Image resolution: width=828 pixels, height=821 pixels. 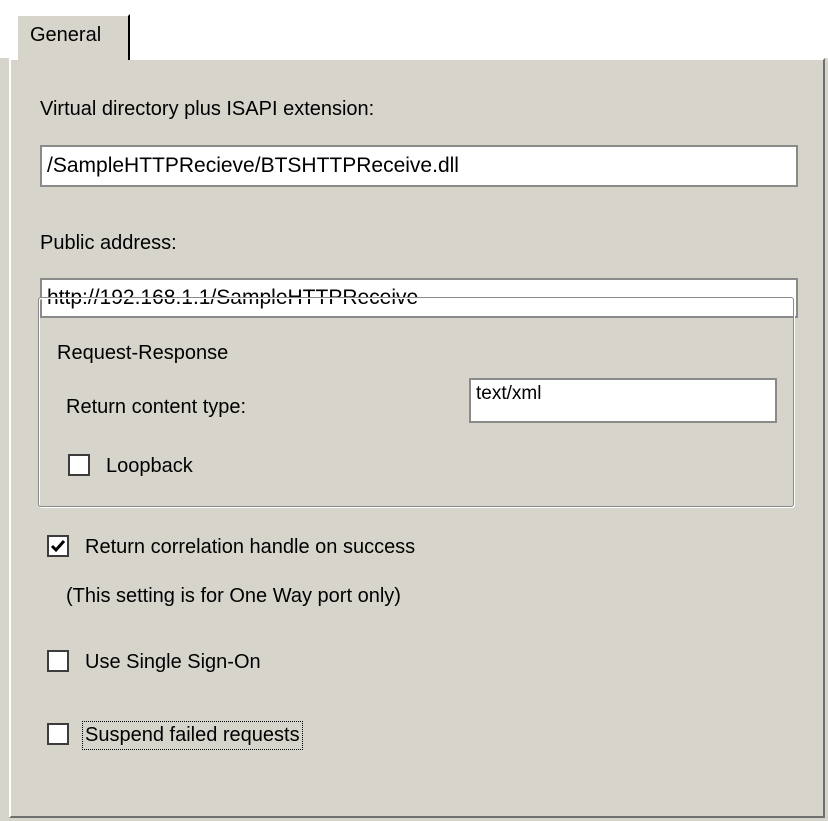 What do you see at coordinates (66, 35) in the screenshot?
I see `tab-general-label: General` at bounding box center [66, 35].